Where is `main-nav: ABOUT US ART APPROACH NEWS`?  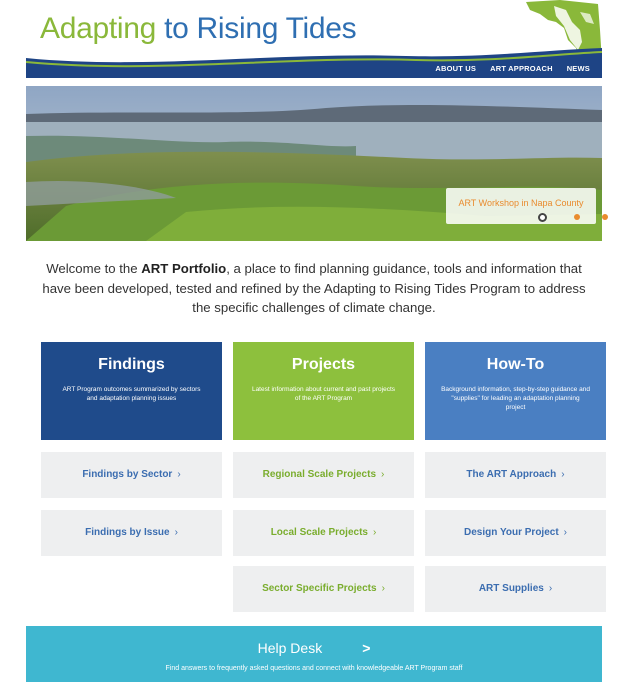
main-nav: ABOUT US ART APPROACH NEWS is located at coordinates (518, 69).